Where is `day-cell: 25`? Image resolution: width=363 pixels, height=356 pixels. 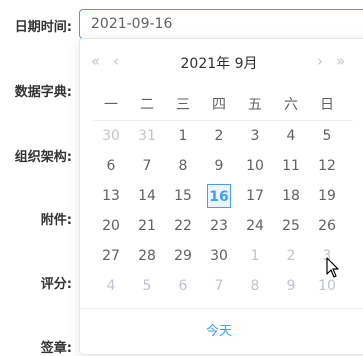
day-cell: 25 is located at coordinates (291, 226).